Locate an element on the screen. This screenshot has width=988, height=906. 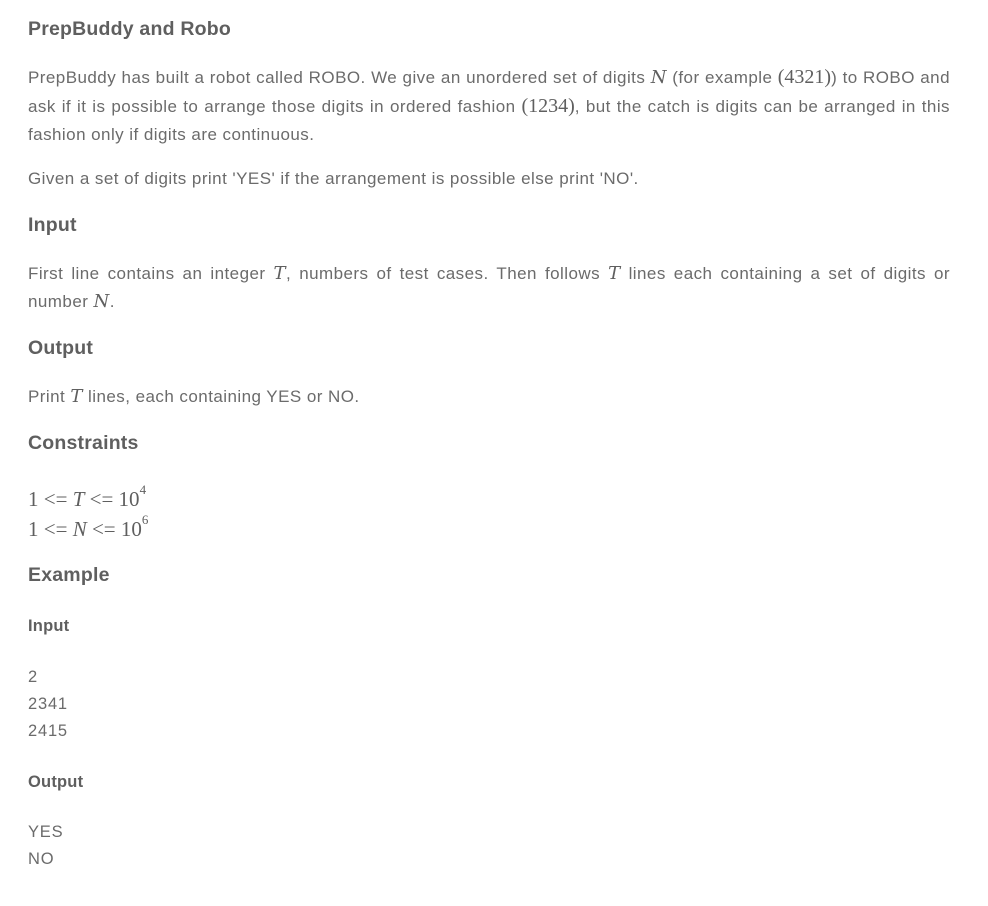
input-heading: Input is located at coordinates (52, 225).